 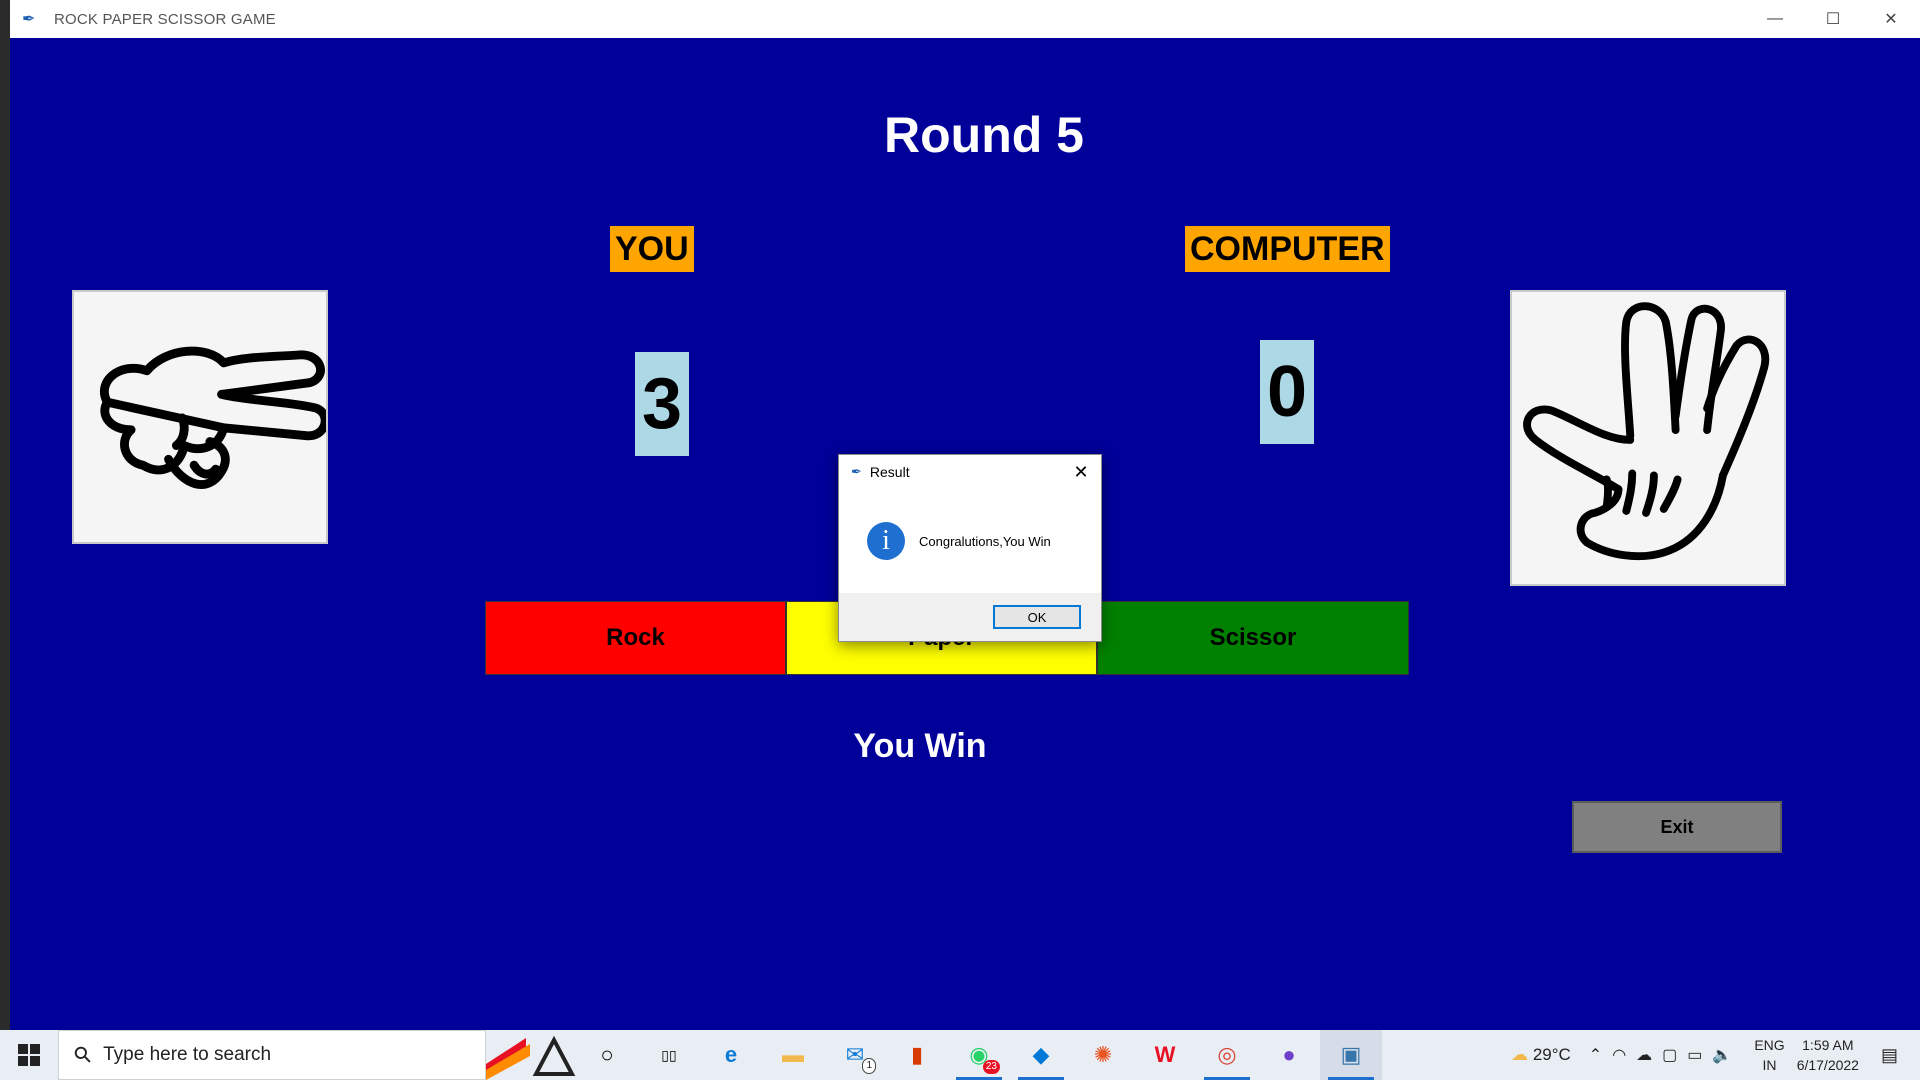 I want to click on player-choice-image, so click(x=201, y=417).